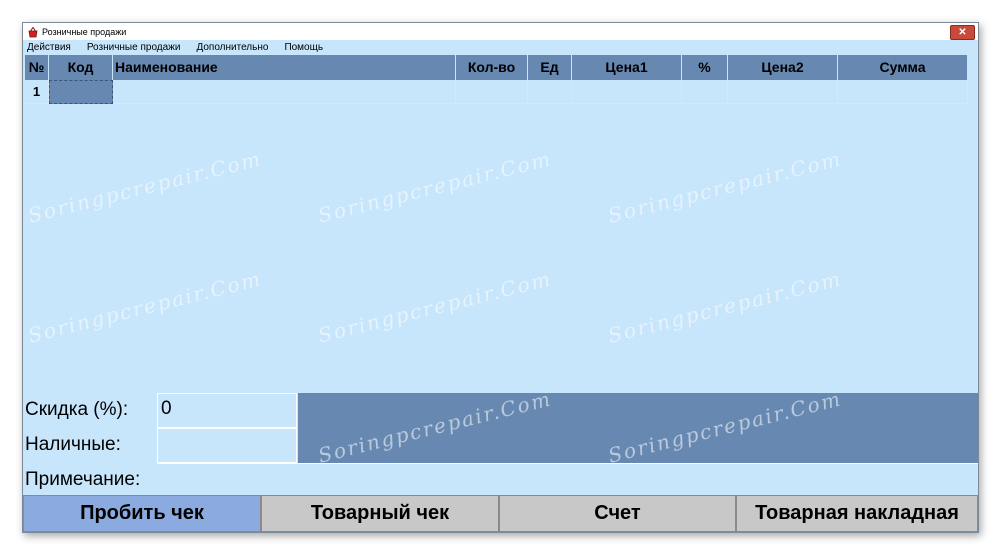  What do you see at coordinates (783, 92) in the screenshot?
I see `cell-price2` at bounding box center [783, 92].